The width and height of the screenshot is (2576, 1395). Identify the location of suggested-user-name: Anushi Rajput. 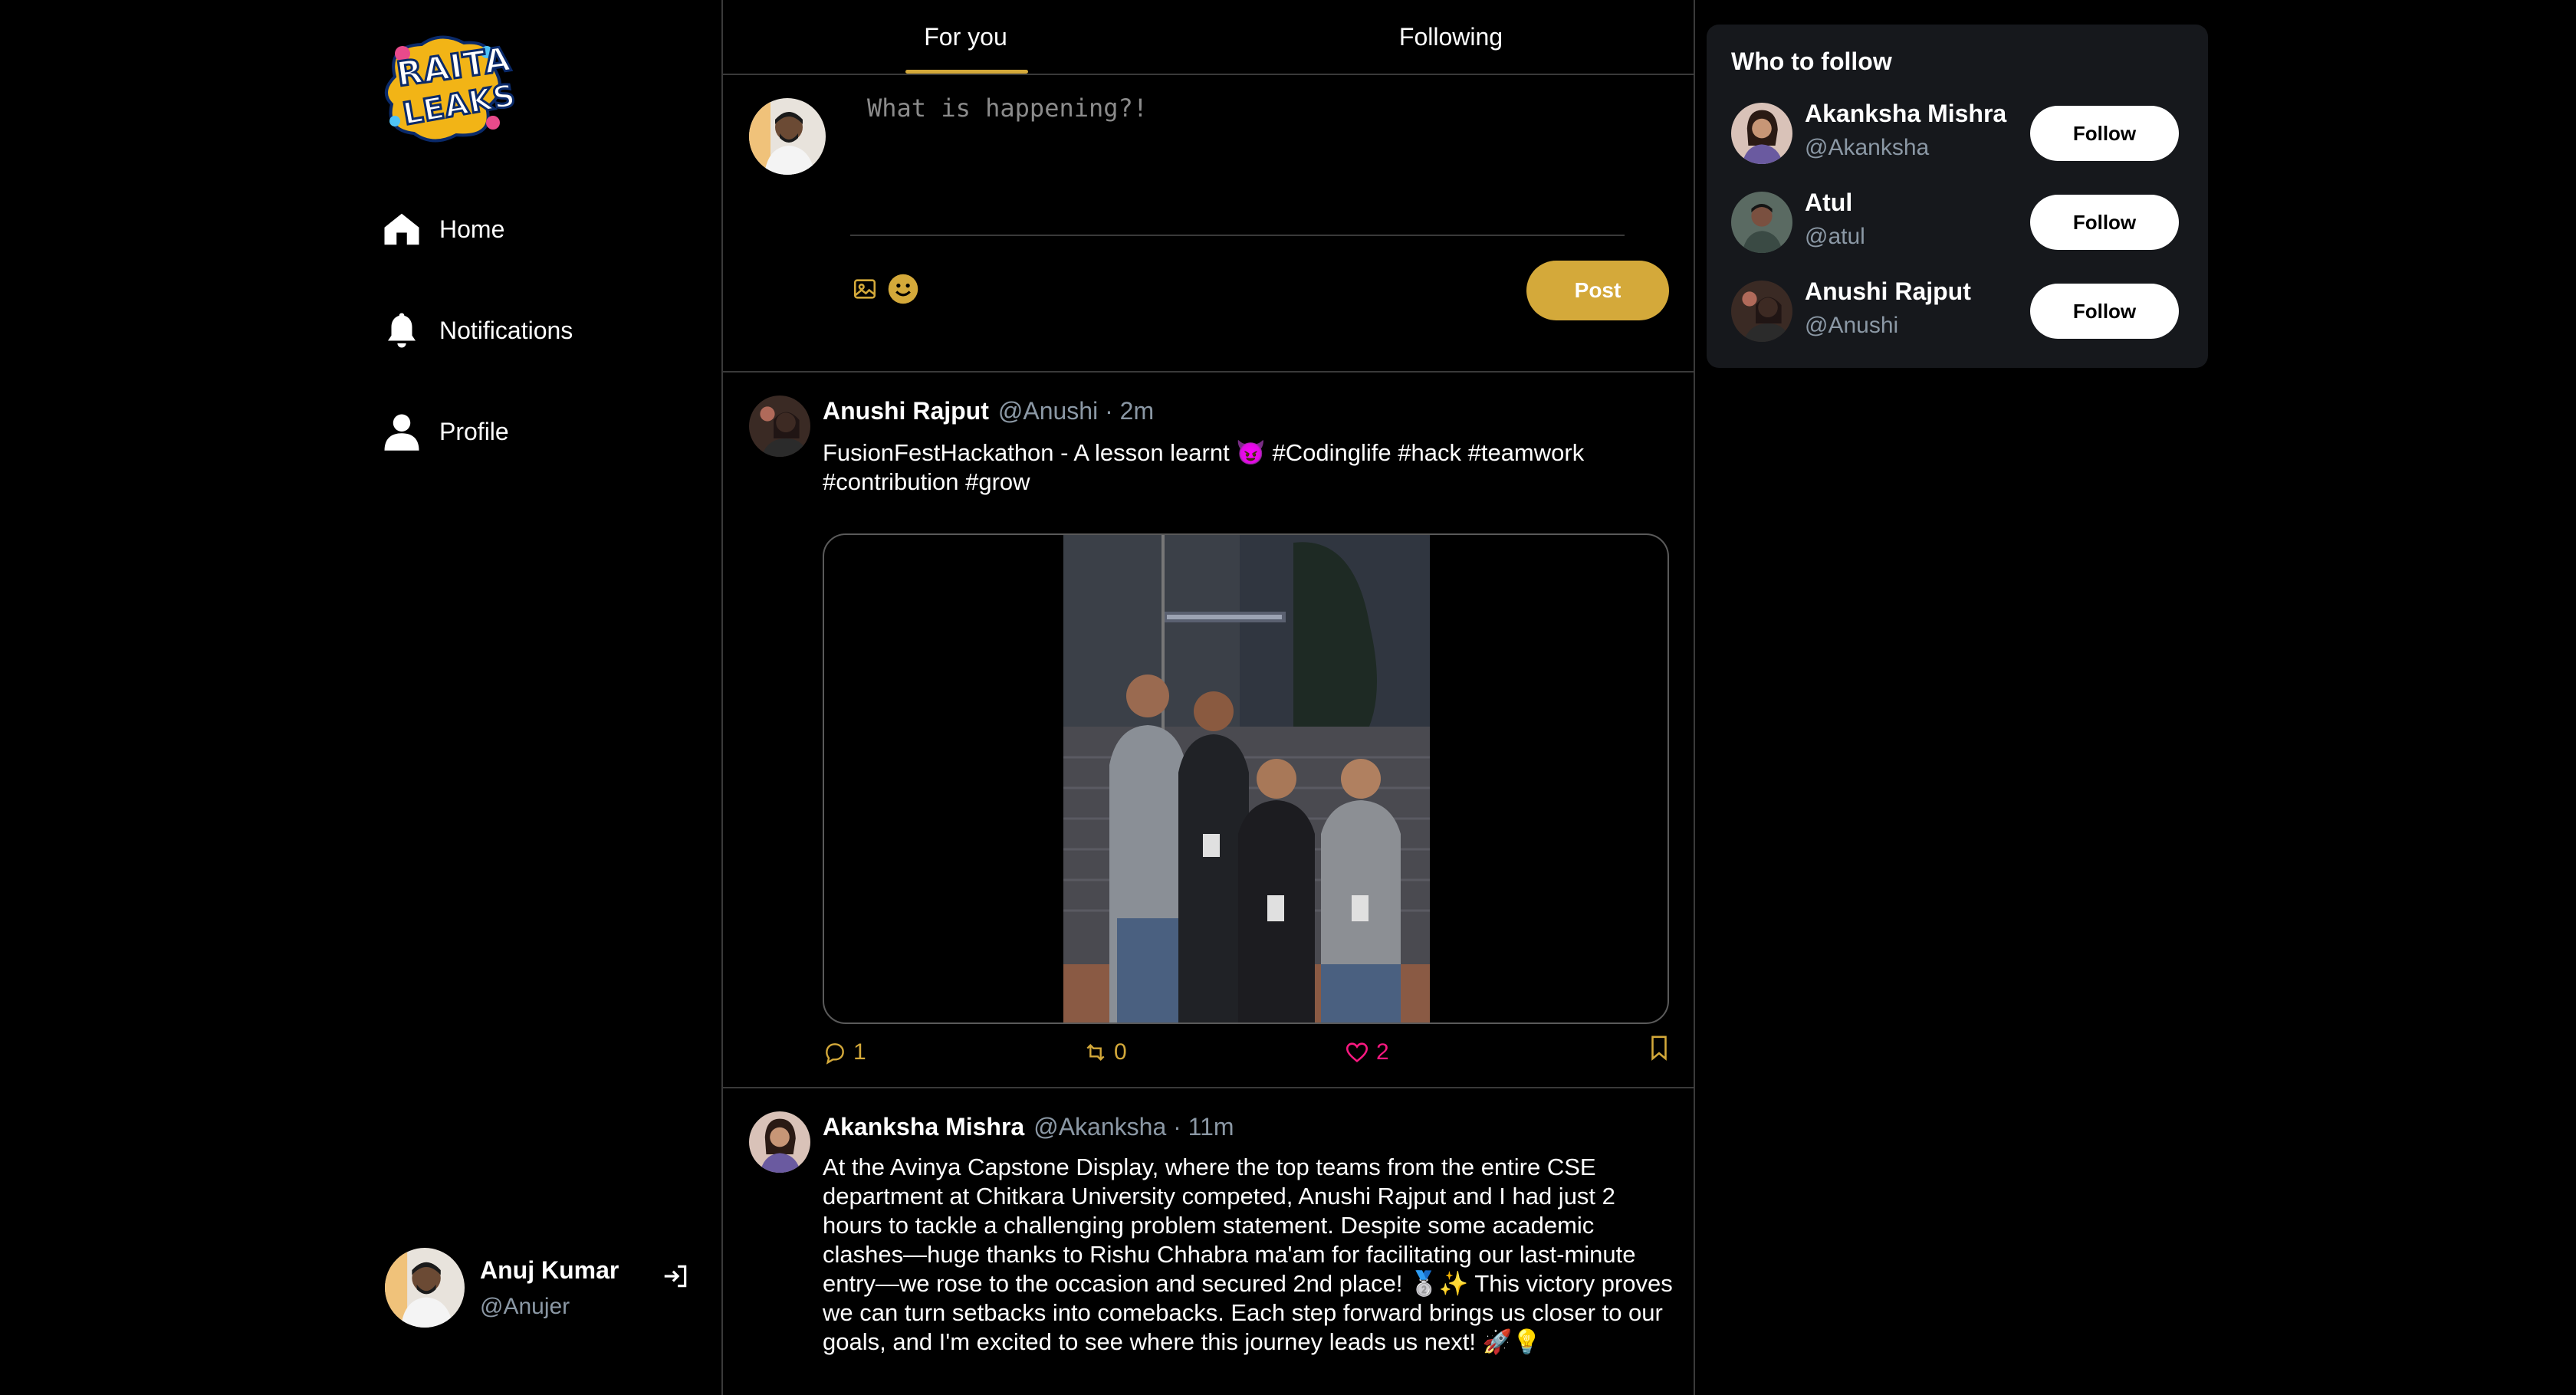
(1888, 292).